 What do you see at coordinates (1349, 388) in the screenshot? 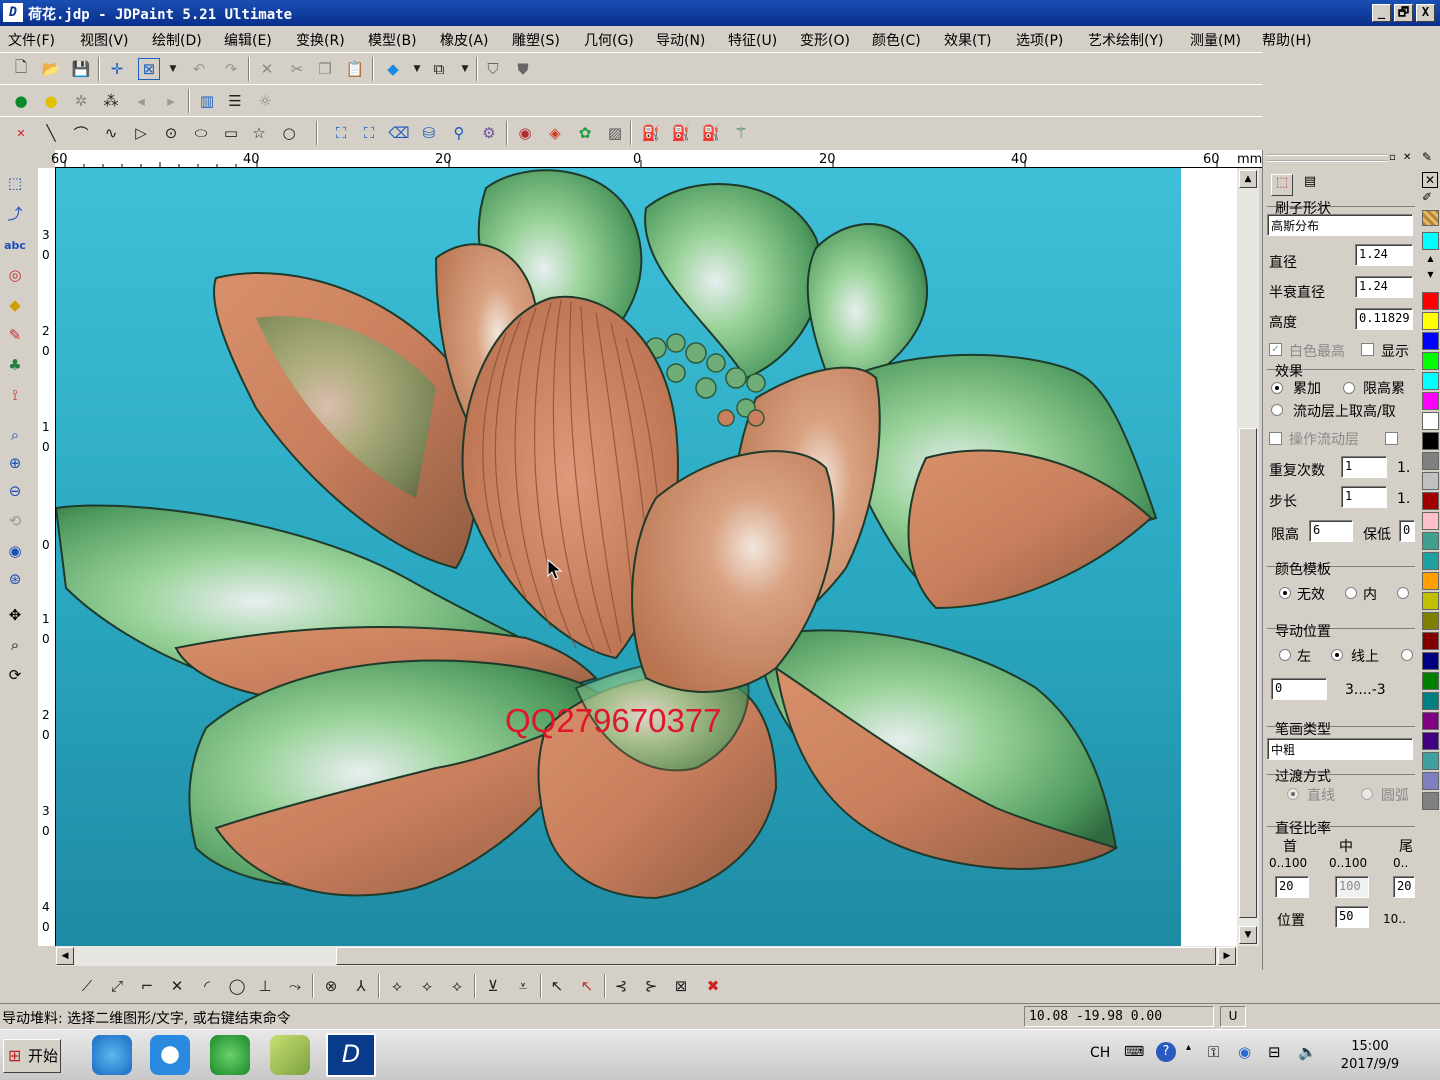
I see `limit-height-radio` at bounding box center [1349, 388].